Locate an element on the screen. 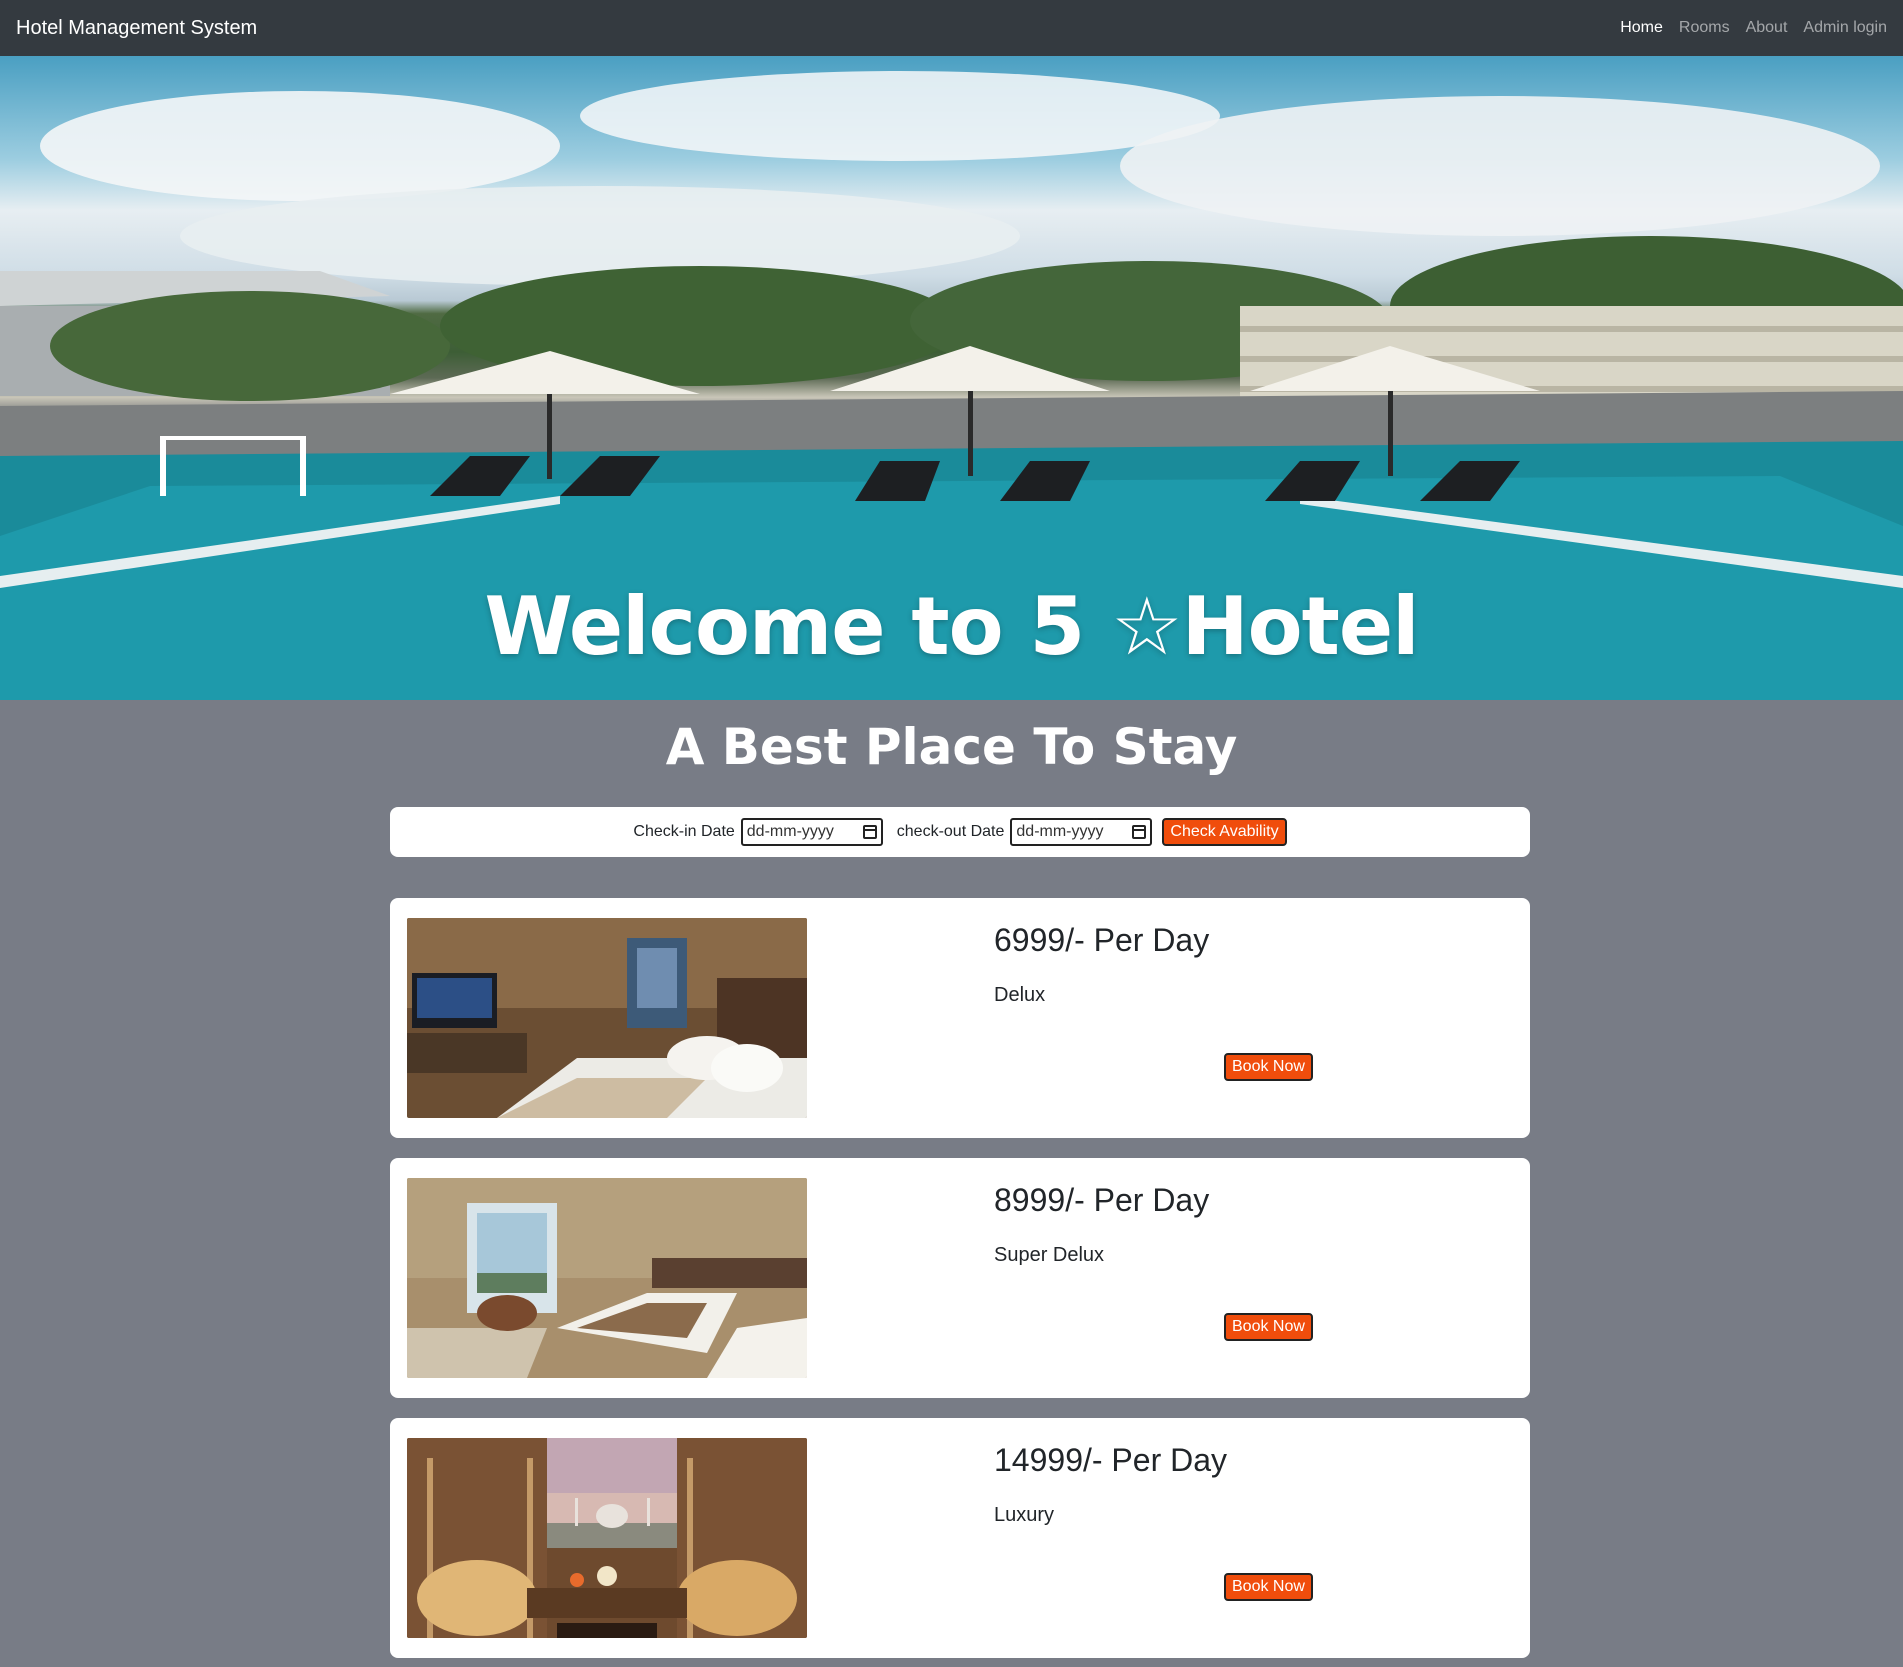 The image size is (1903, 1667). checkin-date-input: dd-mm-yyyy is located at coordinates (811, 832).